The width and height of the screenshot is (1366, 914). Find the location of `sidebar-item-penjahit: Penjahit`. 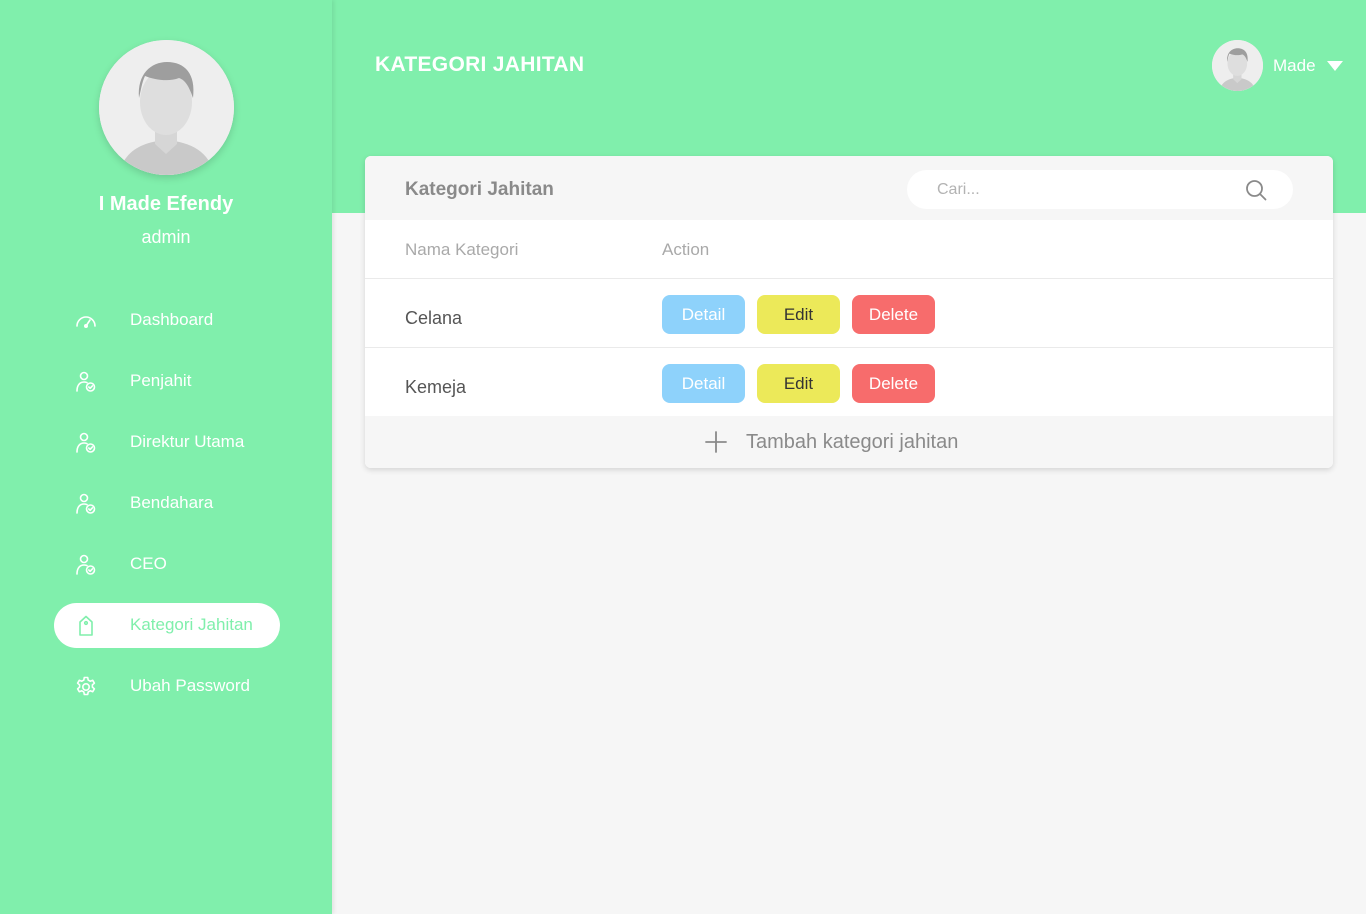

sidebar-item-penjahit: Penjahit is located at coordinates (167, 381).